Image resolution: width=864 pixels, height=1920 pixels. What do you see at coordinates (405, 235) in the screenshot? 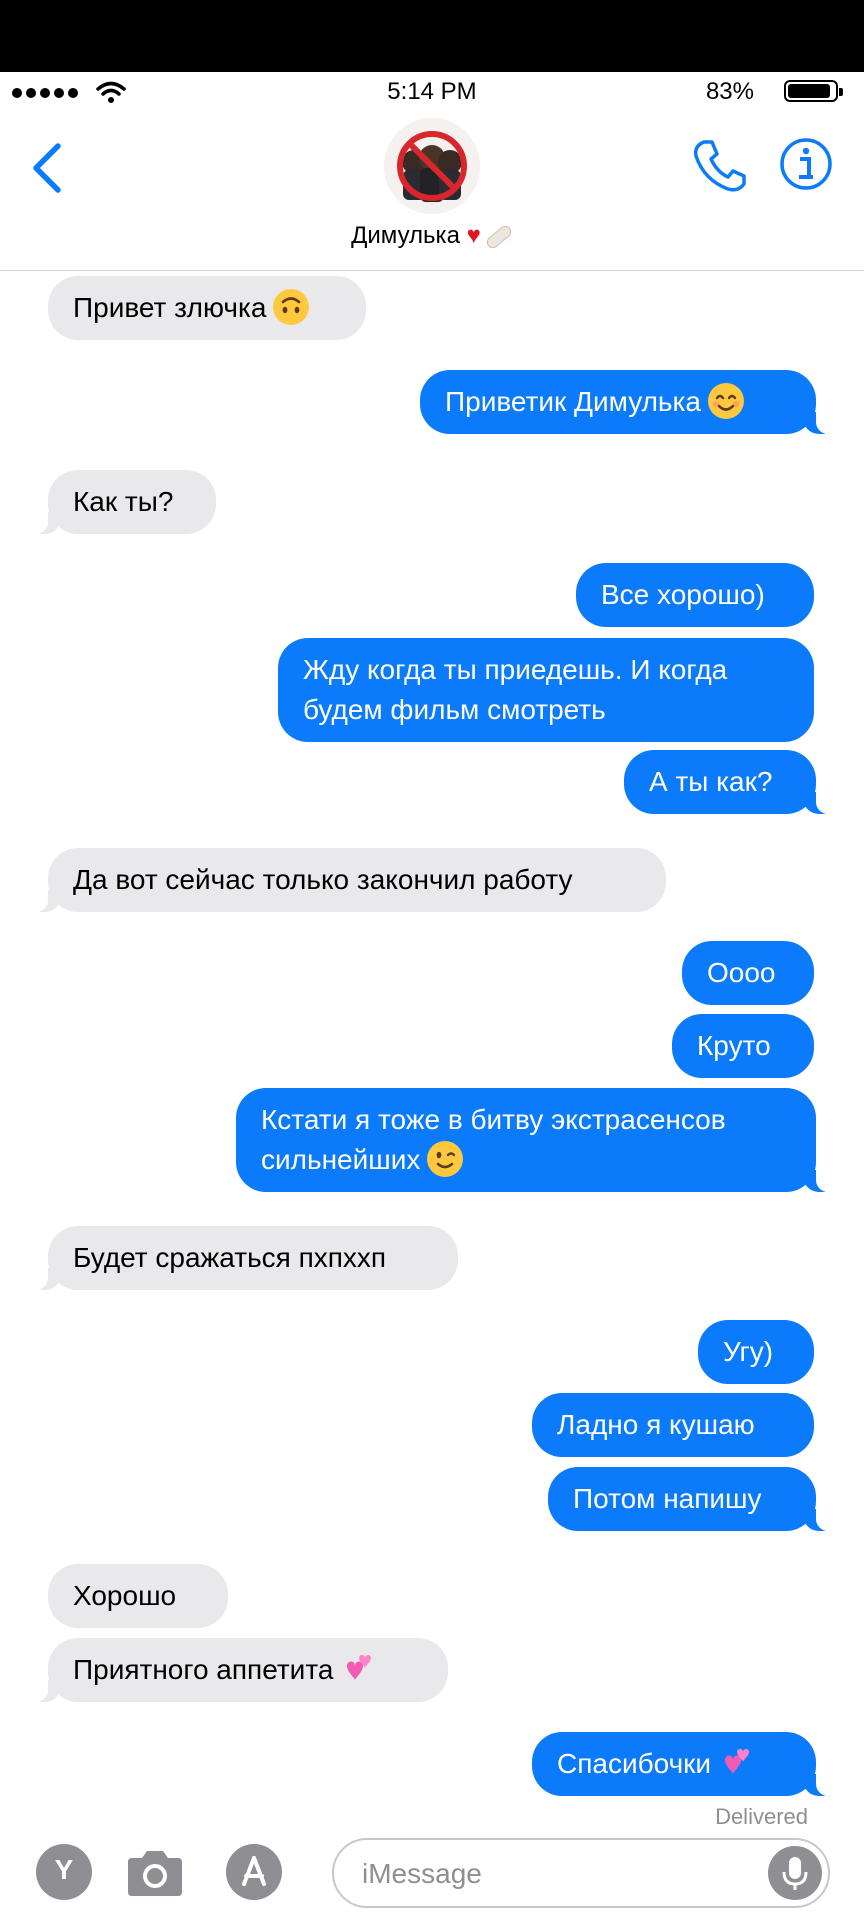
I see `contact-name: Димулька` at bounding box center [405, 235].